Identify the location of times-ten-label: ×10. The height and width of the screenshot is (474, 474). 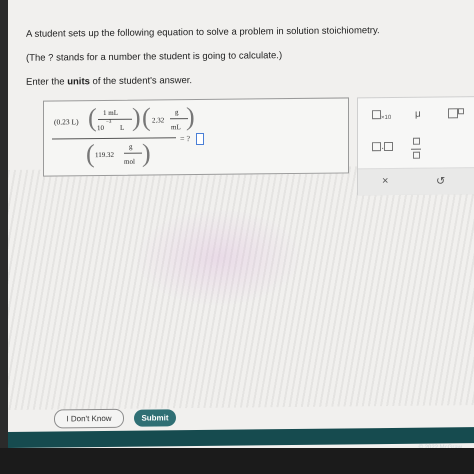
(386, 118).